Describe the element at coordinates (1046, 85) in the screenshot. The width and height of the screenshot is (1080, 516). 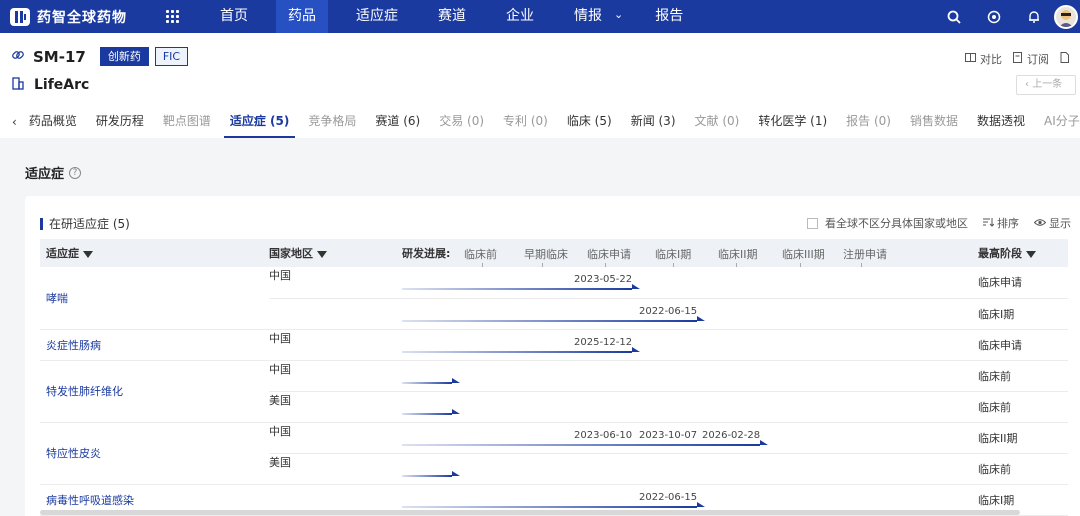
I see `prev-record-button: ‹ 上一条` at that location.